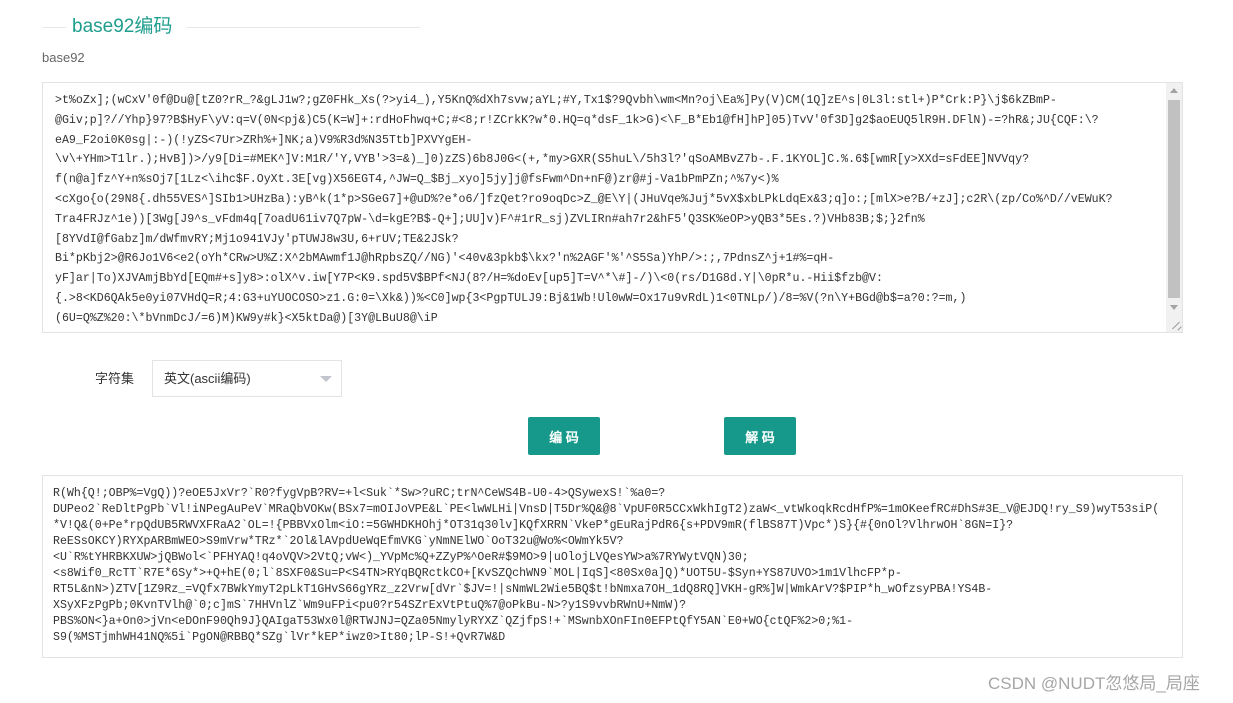 The width and height of the screenshot is (1233, 703). What do you see at coordinates (122, 26) in the screenshot?
I see `page-title: base92编码` at bounding box center [122, 26].